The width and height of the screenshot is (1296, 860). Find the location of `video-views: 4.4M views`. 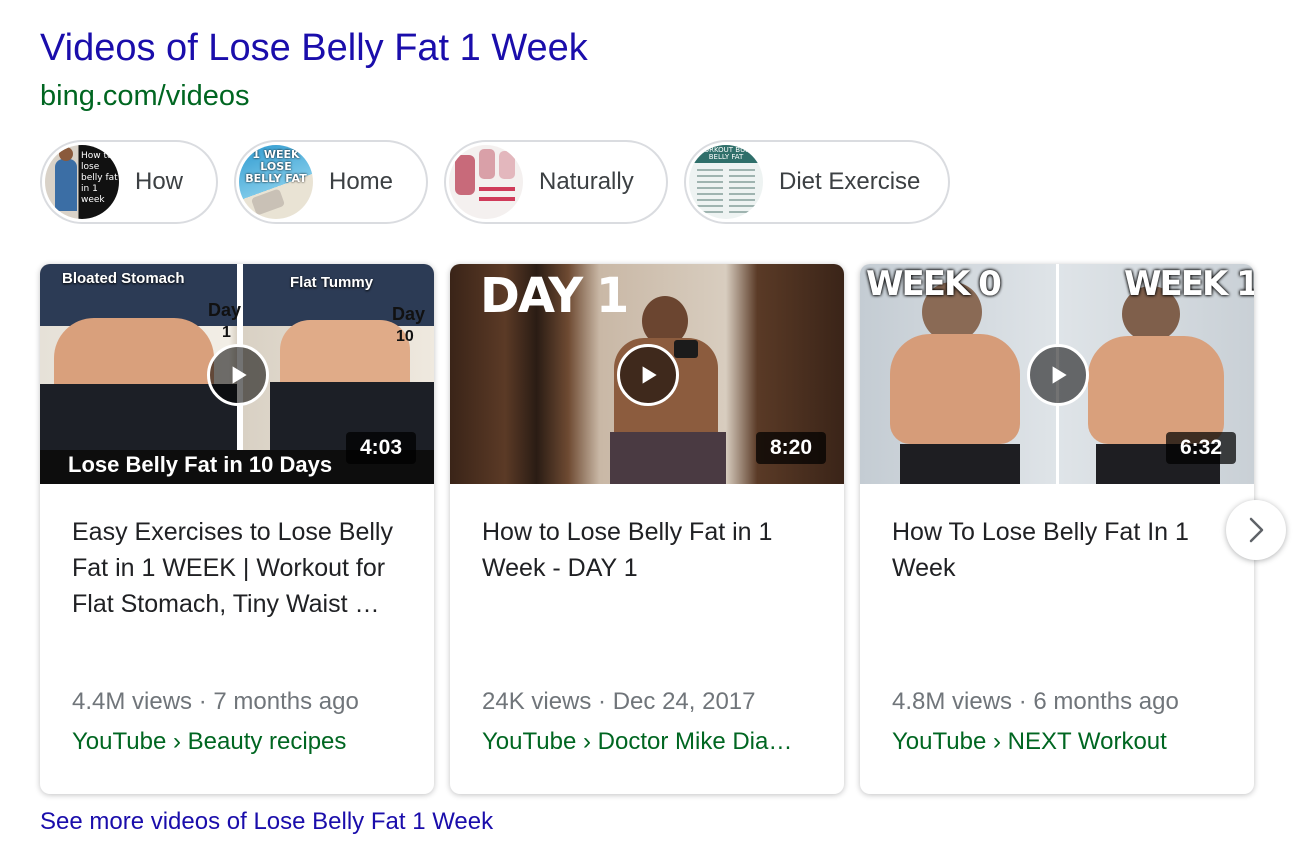

video-views: 4.4M views is located at coordinates (132, 701).